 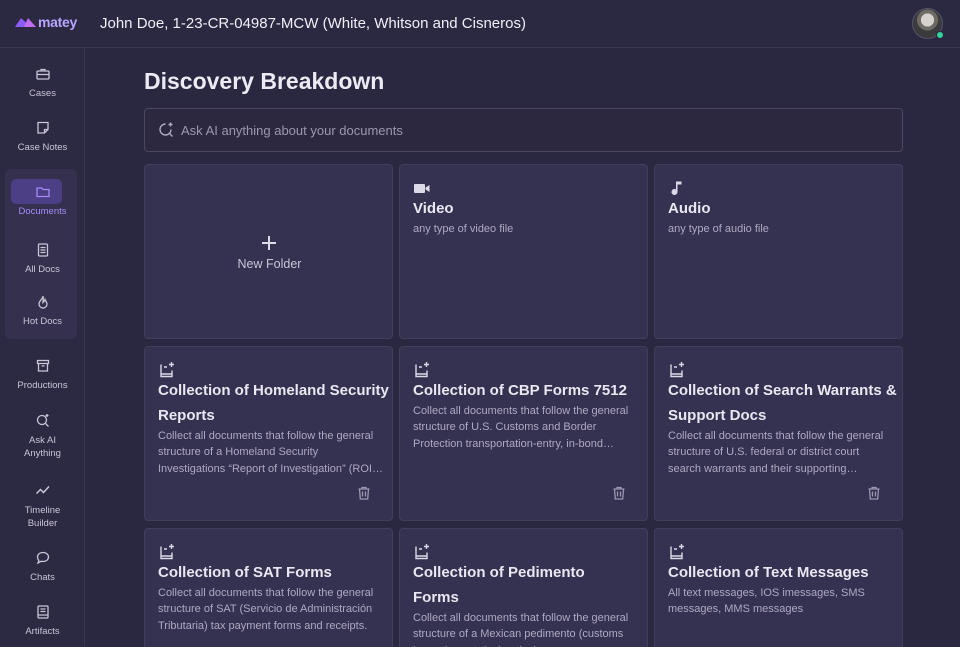 I want to click on plus-icon, so click(x=269, y=243).